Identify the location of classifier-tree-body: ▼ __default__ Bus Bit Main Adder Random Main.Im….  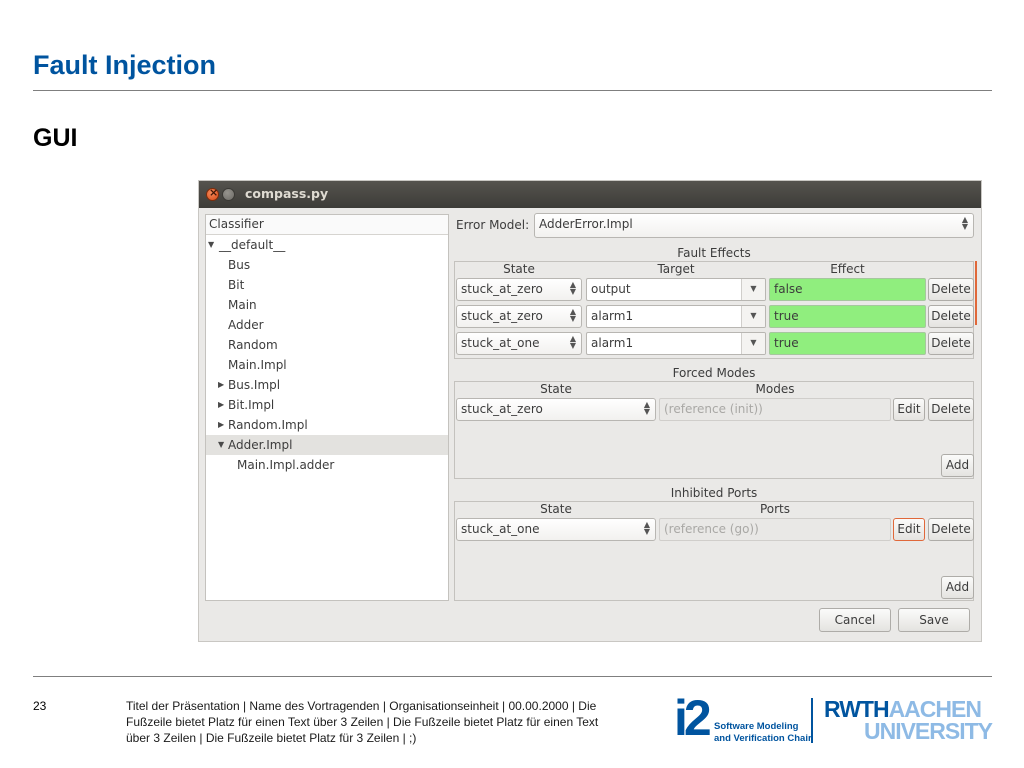
(327, 355).